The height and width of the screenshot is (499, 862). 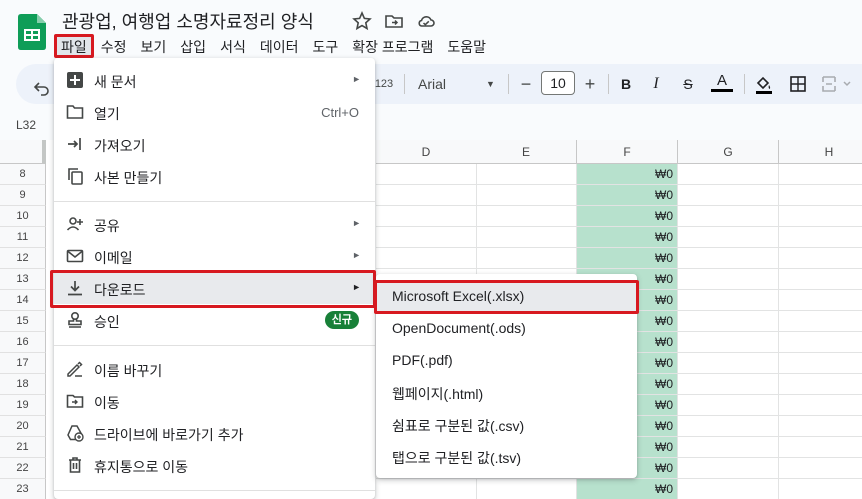 I want to click on row-header: 14, so click(x=23, y=300).